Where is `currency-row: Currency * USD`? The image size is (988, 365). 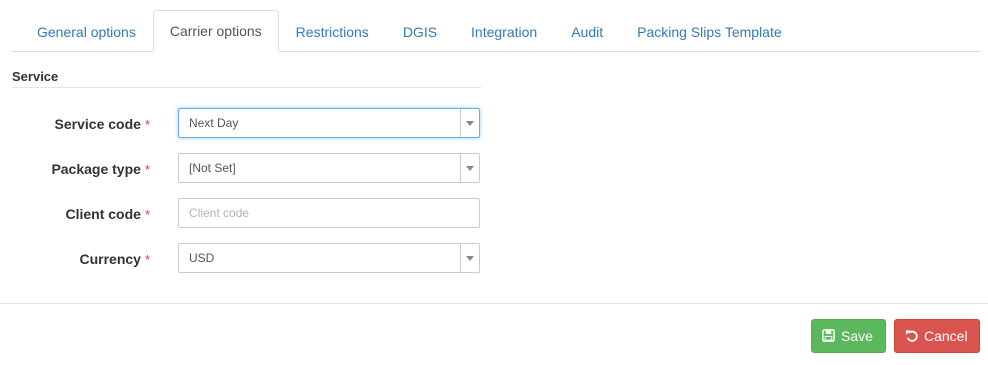
currency-row: Currency * USD is located at coordinates (245, 258).